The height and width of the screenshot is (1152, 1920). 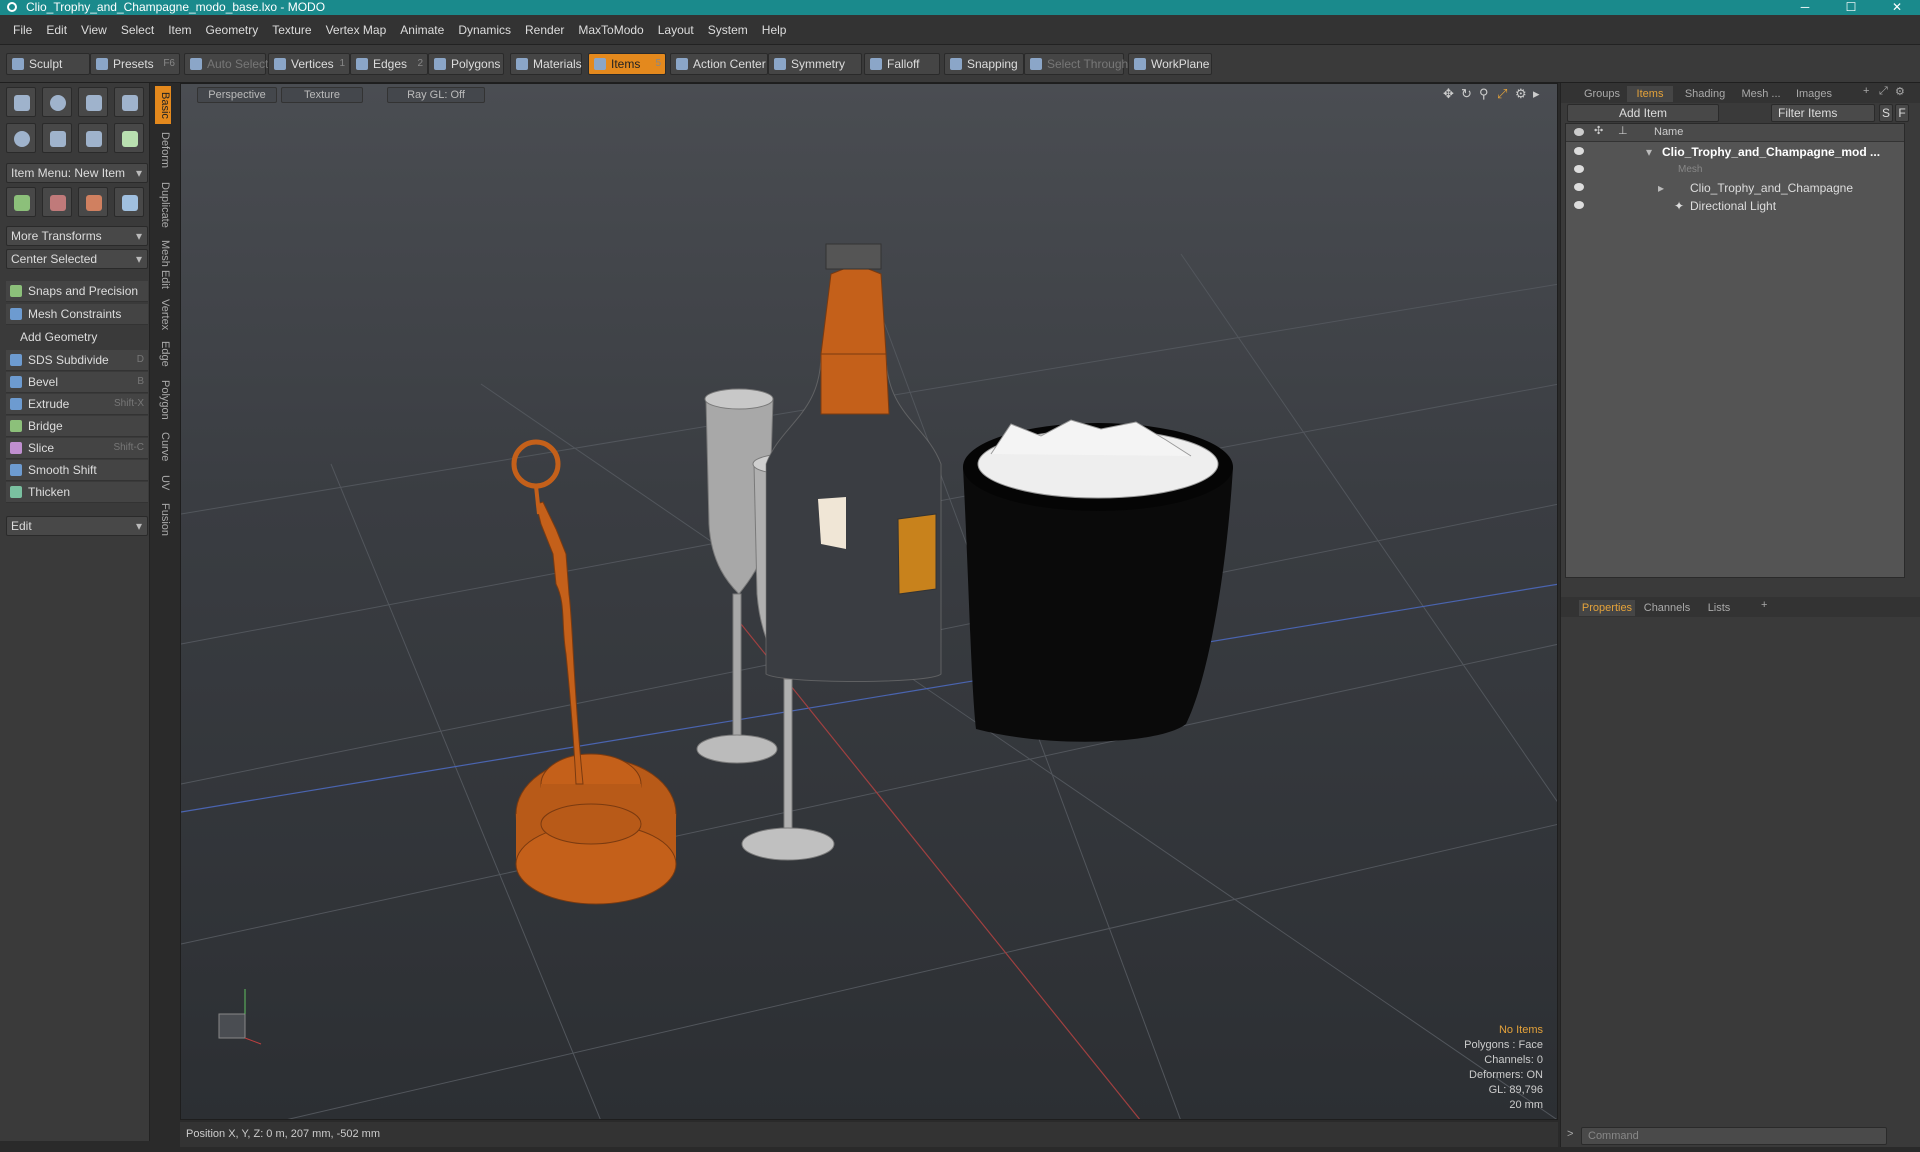 I want to click on menu-view: View, so click(x=94, y=30).